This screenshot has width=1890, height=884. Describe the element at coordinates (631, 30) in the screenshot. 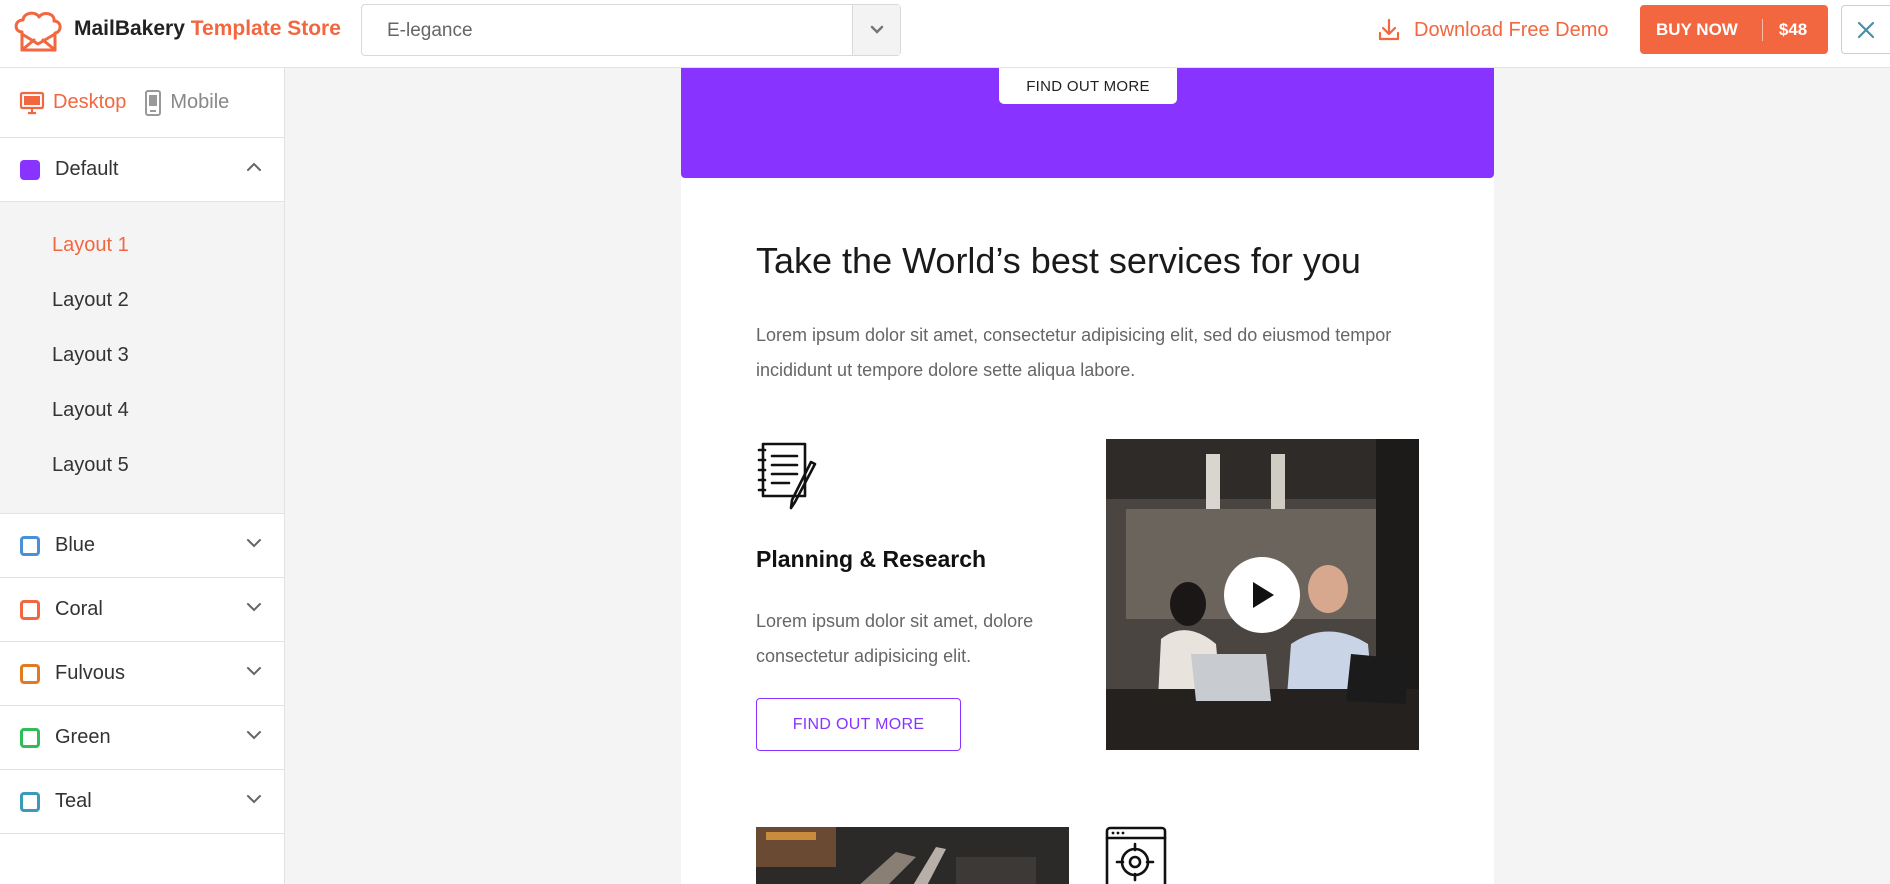

I see `template-select: E-legance` at that location.